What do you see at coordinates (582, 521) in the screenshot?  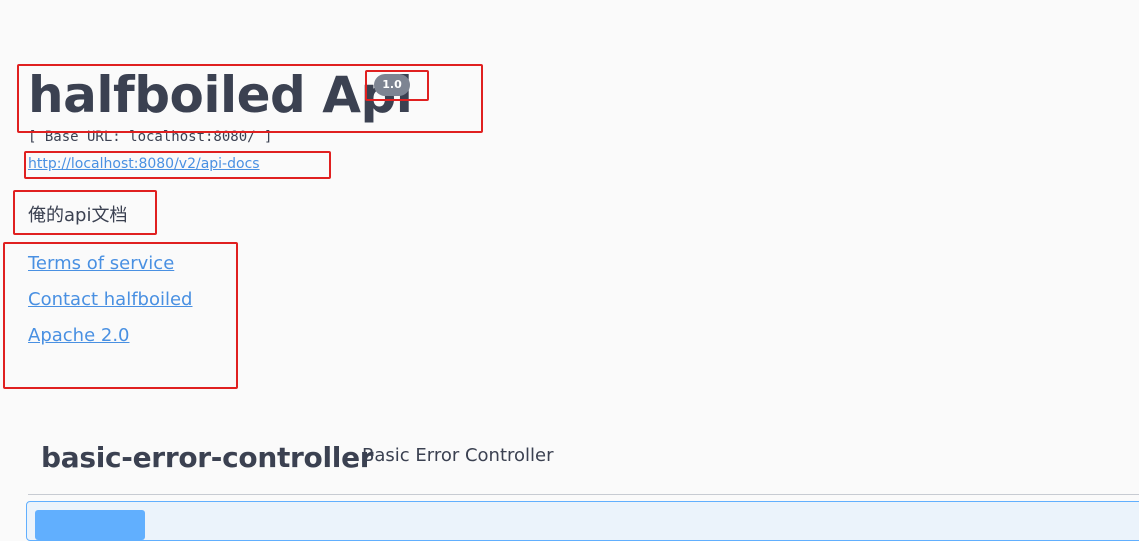 I see `operation-block` at bounding box center [582, 521].